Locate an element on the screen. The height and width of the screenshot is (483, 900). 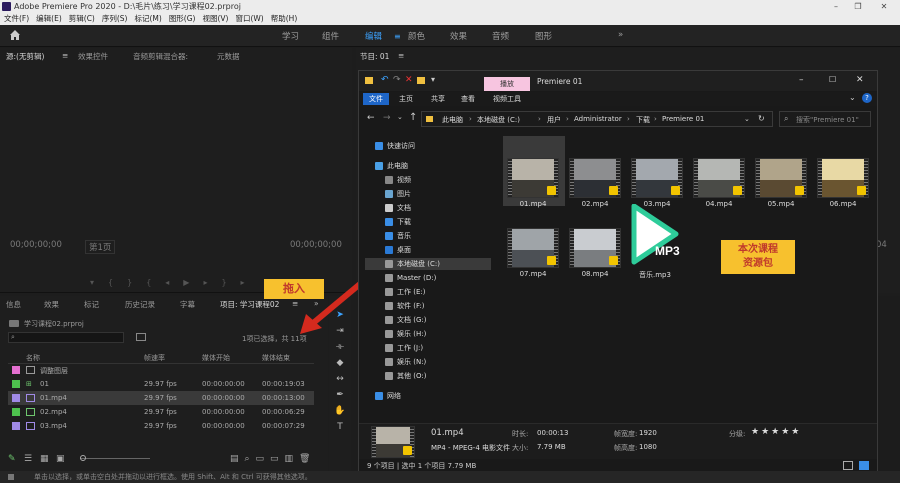
nav-drive-h: 娱乐 (H:) is located at coordinates (428, 334).